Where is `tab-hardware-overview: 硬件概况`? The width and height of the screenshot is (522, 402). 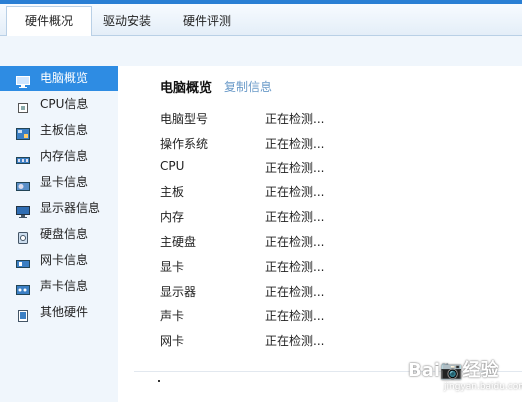 tab-hardware-overview: 硬件概况 is located at coordinates (49, 21).